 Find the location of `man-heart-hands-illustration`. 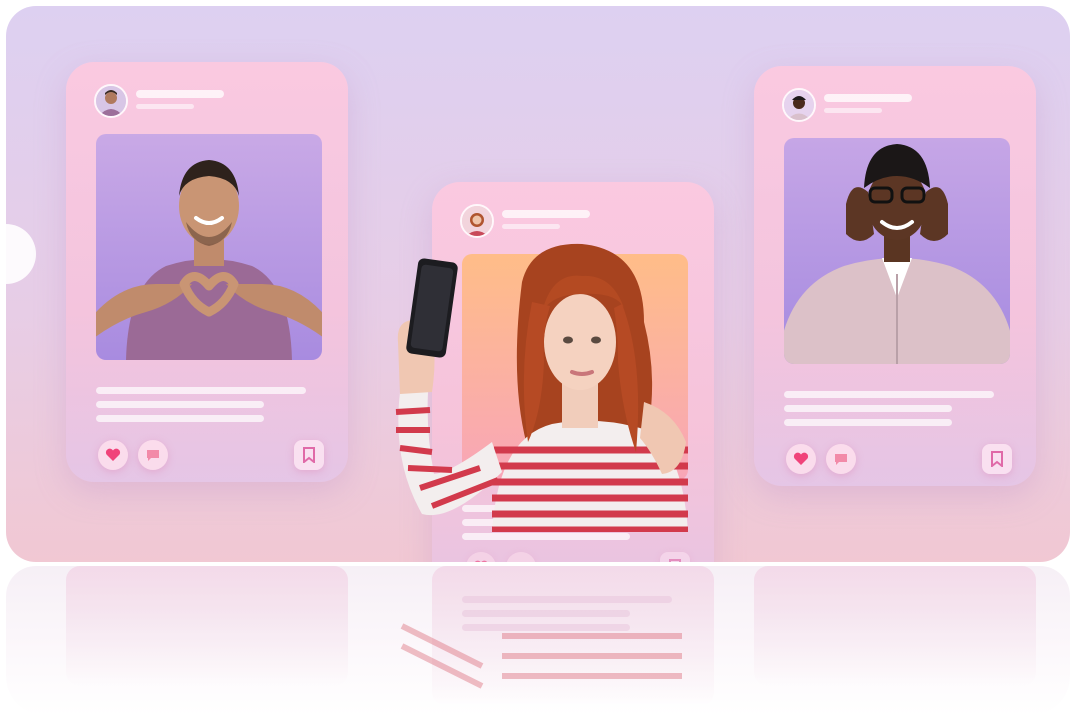

man-heart-hands-illustration is located at coordinates (209, 260).